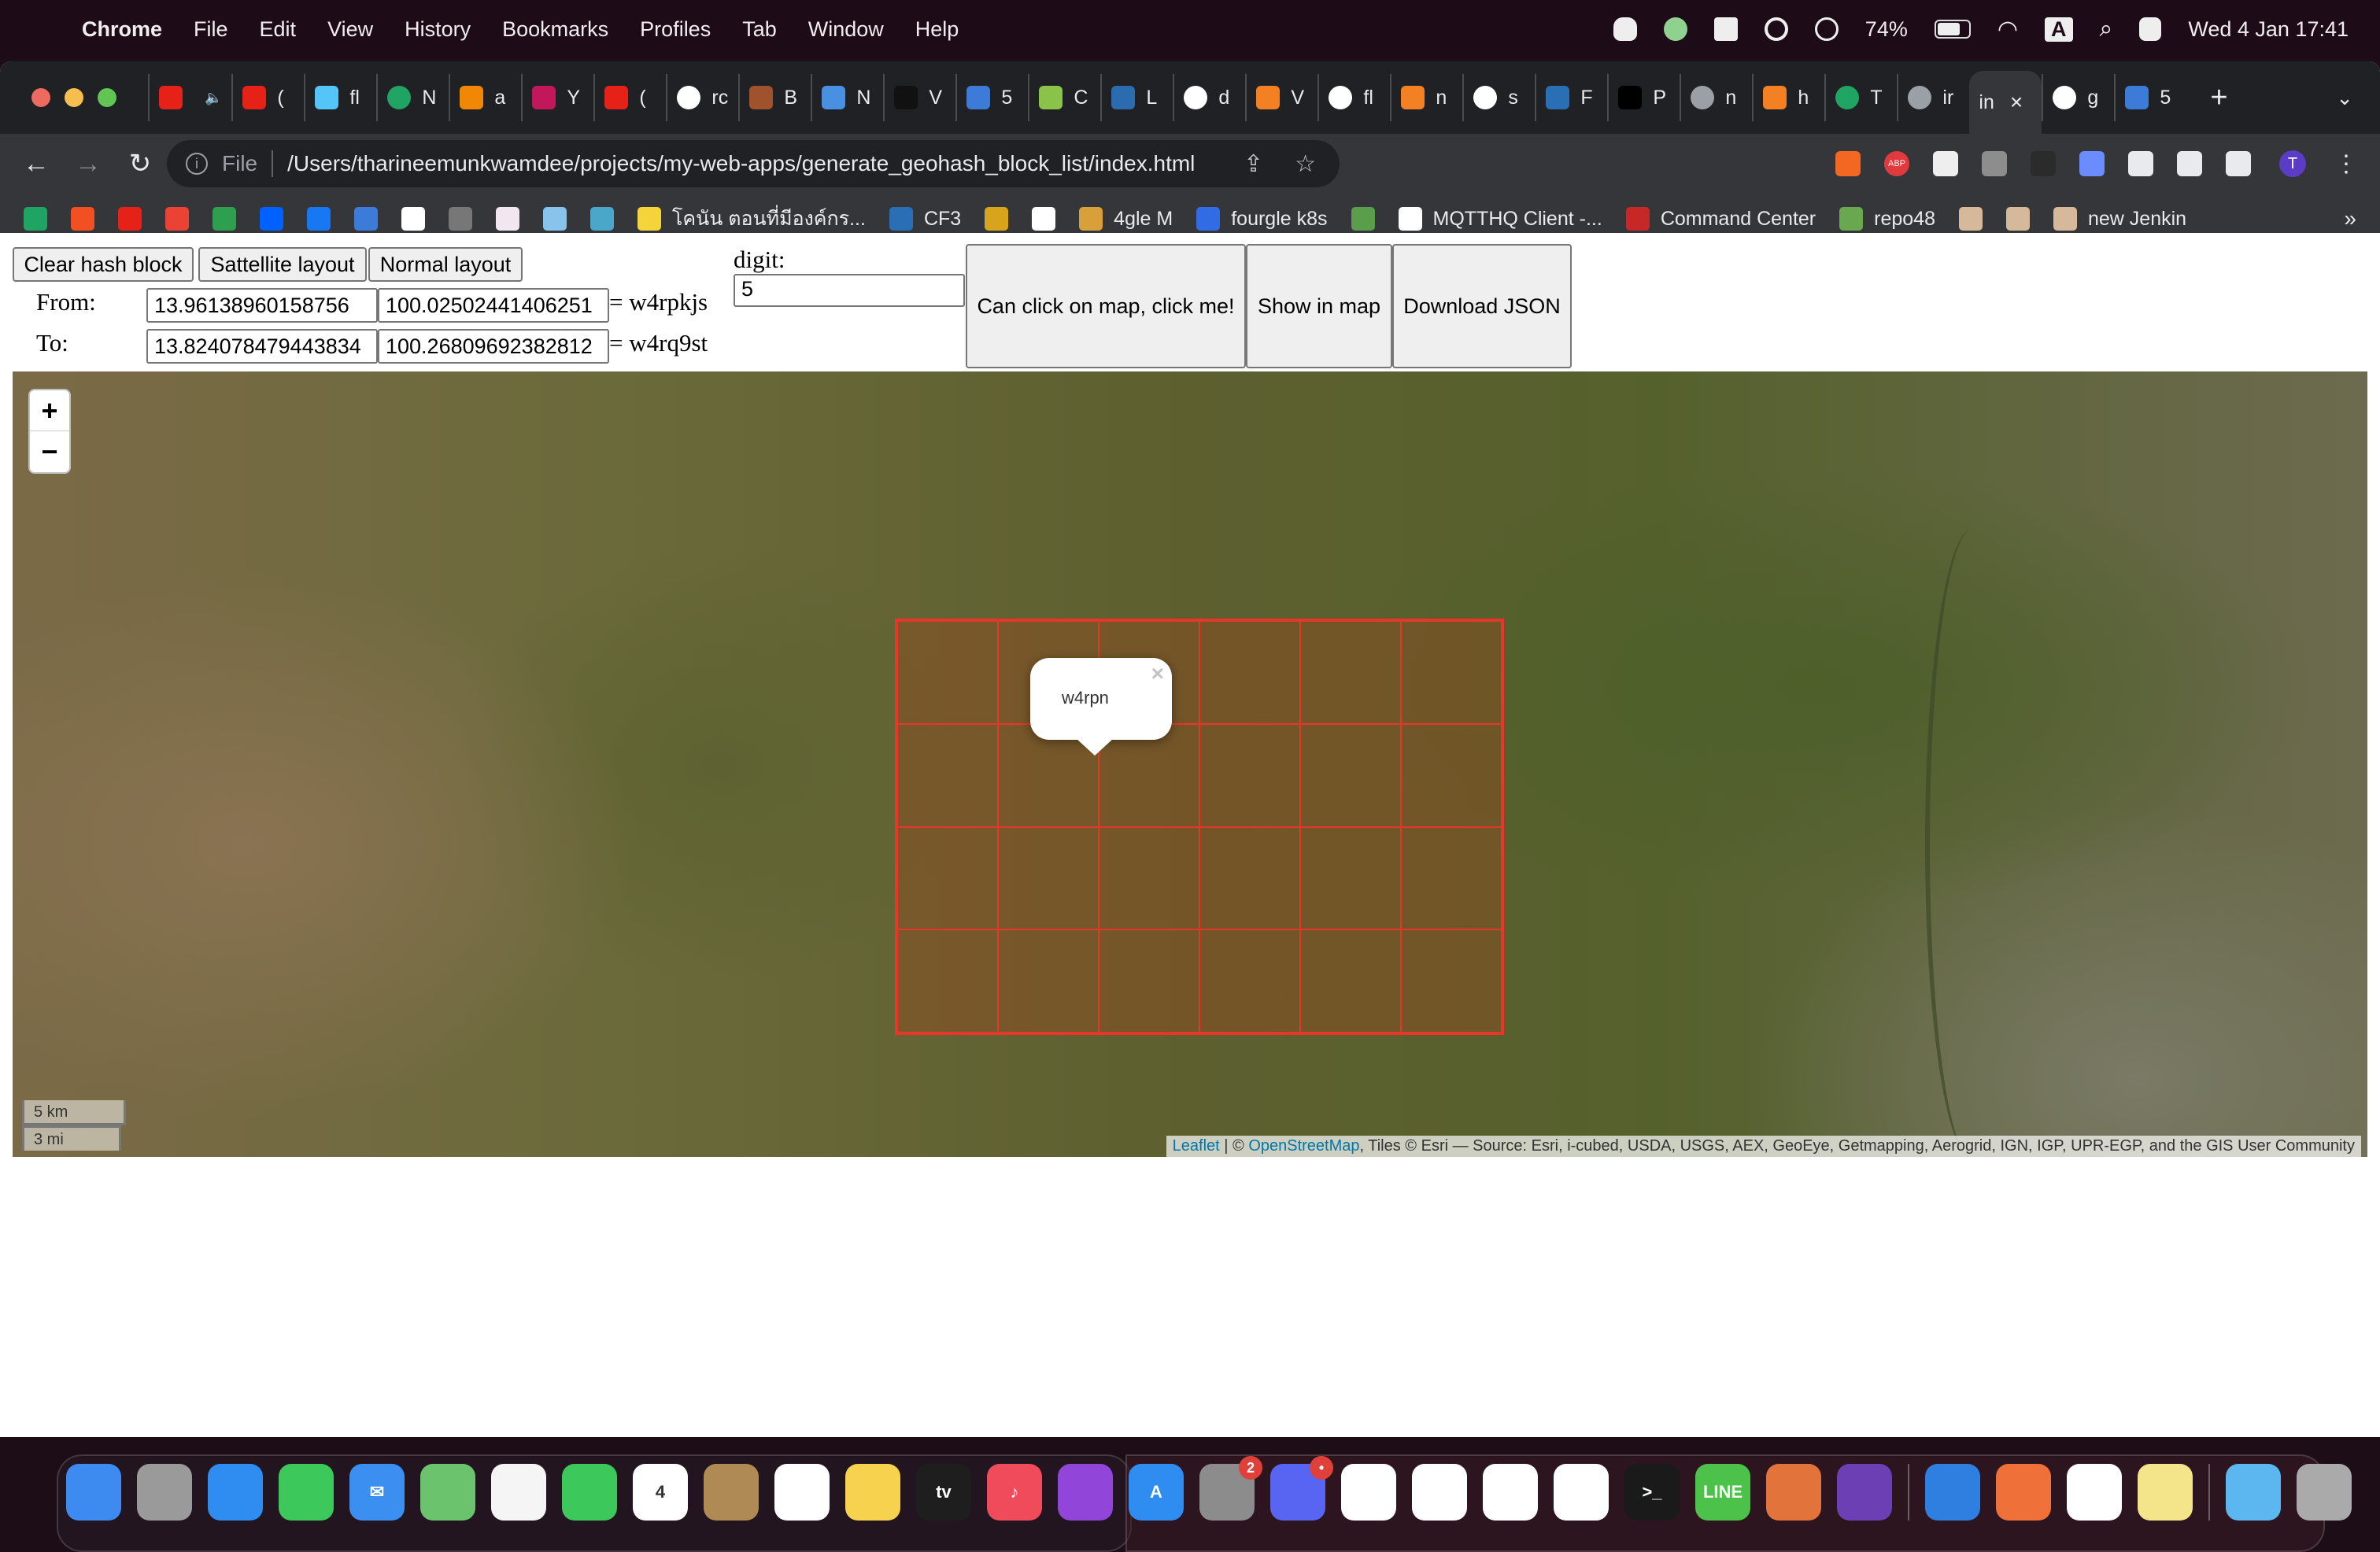  What do you see at coordinates (2078, 97) in the screenshot?
I see `tab: g` at bounding box center [2078, 97].